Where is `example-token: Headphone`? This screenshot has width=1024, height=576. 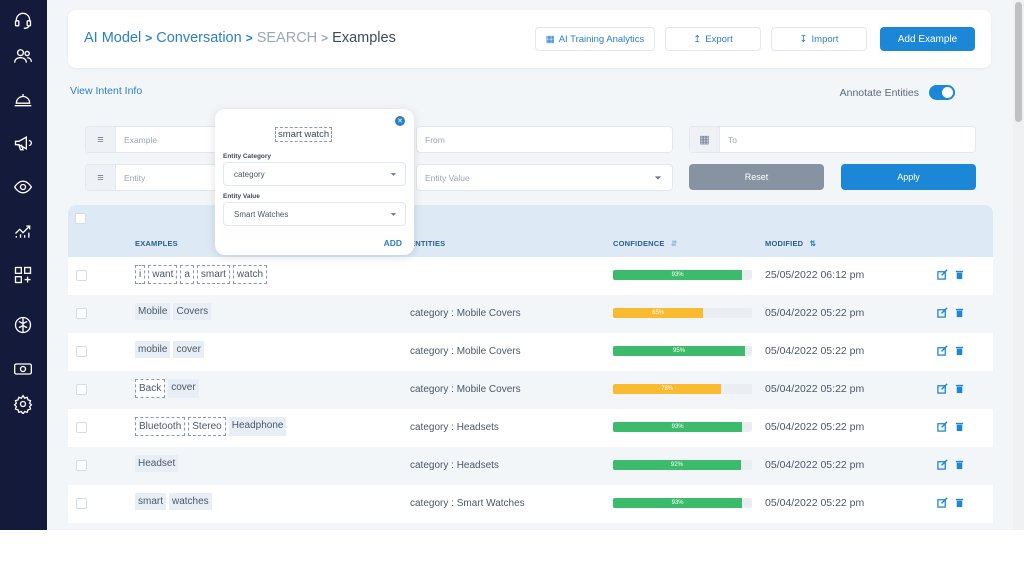
example-token: Headphone is located at coordinates (257, 426).